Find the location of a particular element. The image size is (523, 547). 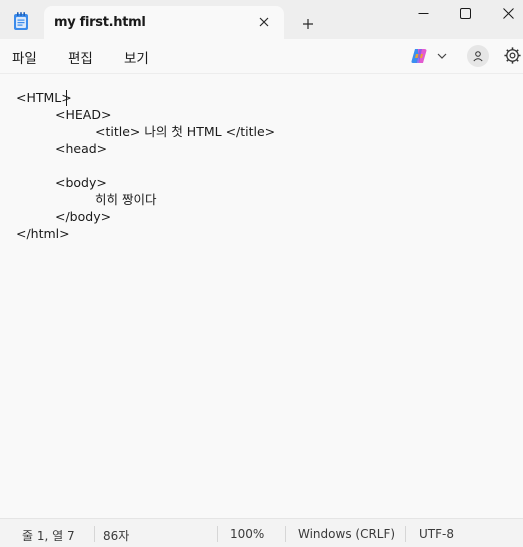

code-line-4: <head> is located at coordinates (81, 148).